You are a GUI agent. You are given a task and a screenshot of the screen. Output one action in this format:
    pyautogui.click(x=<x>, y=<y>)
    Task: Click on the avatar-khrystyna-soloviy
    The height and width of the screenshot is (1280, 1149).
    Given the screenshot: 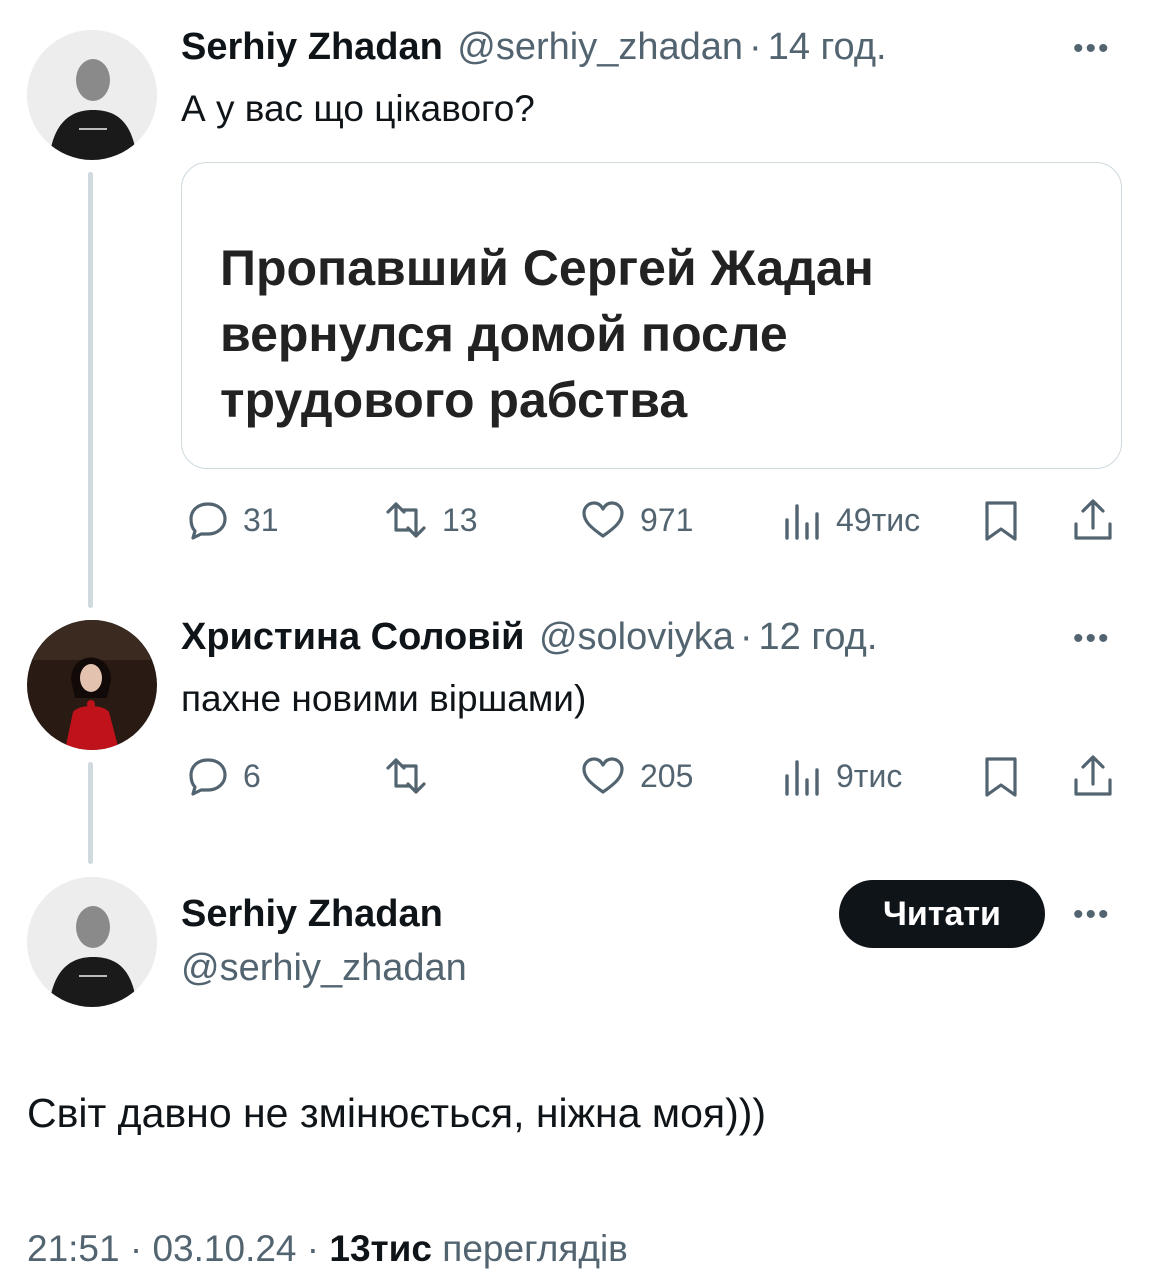 What is the action you would take?
    pyautogui.click(x=92, y=685)
    